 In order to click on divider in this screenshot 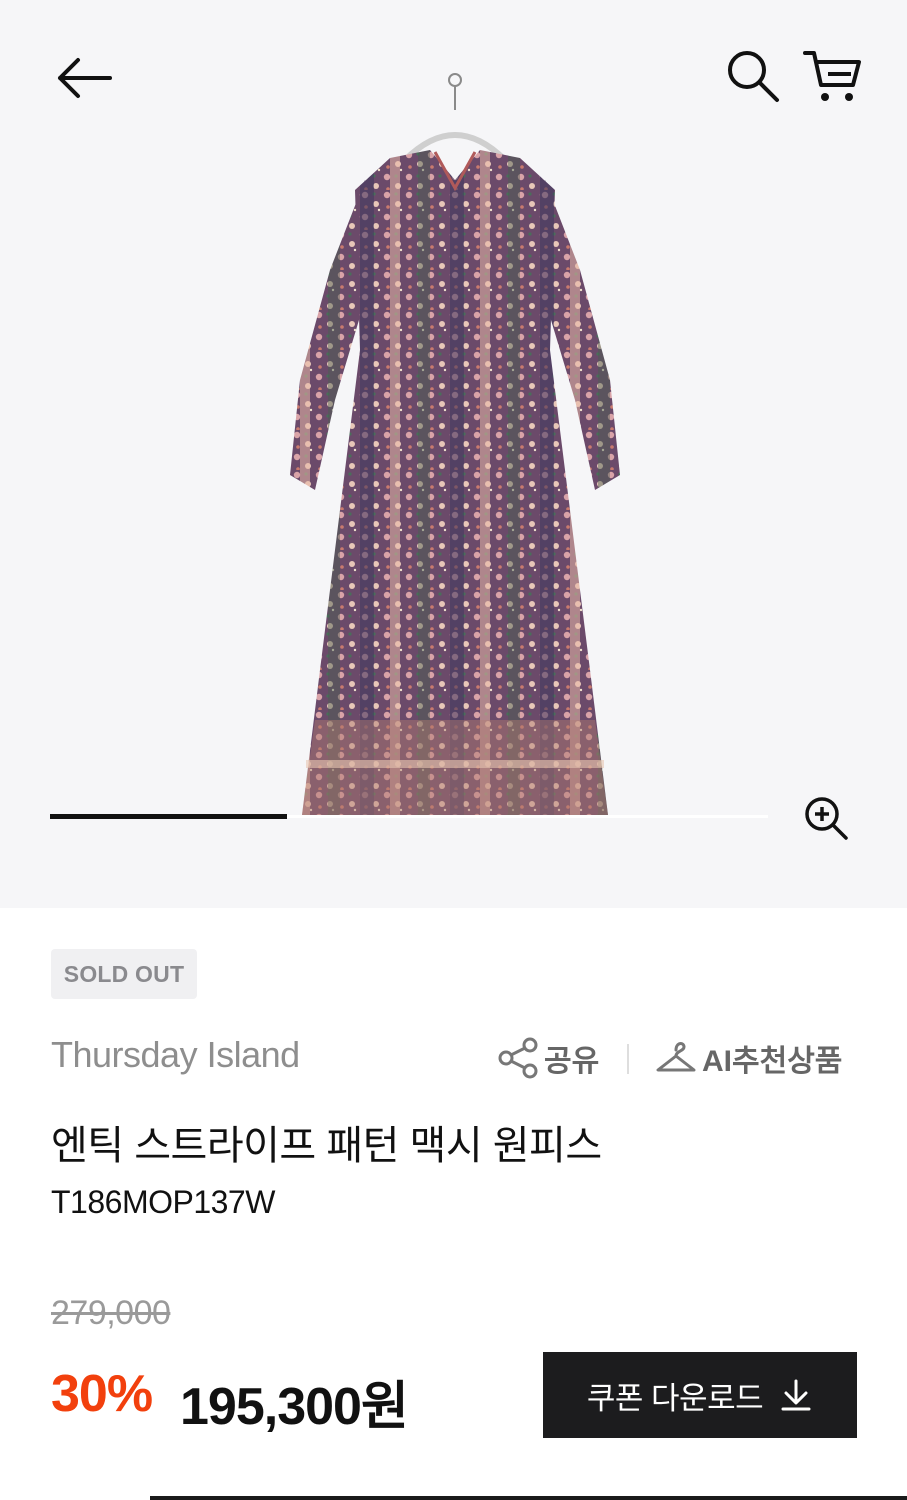, I will do `click(628, 1059)`.